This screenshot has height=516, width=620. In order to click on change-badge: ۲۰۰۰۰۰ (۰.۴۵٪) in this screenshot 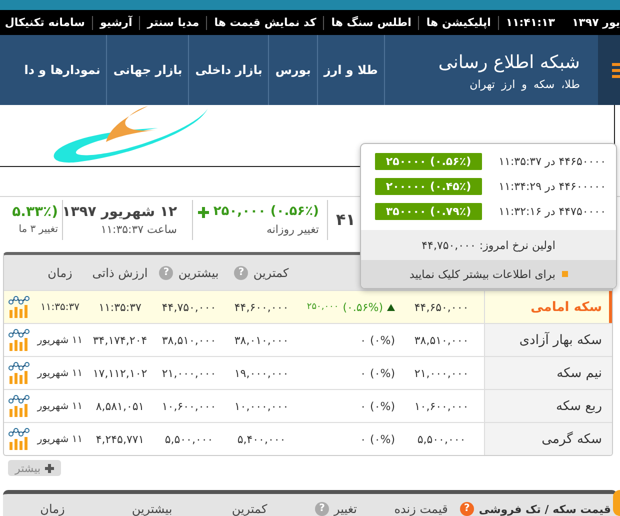, I will do `click(428, 186)`.